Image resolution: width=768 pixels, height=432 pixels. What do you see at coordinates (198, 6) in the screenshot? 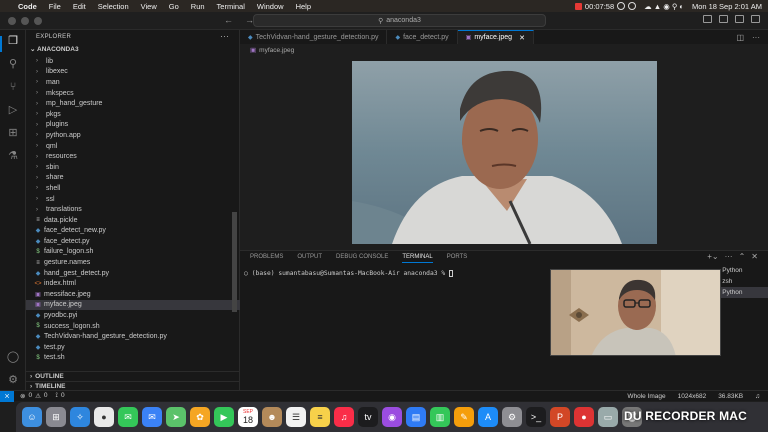
I see `menu-run: Run` at bounding box center [198, 6].